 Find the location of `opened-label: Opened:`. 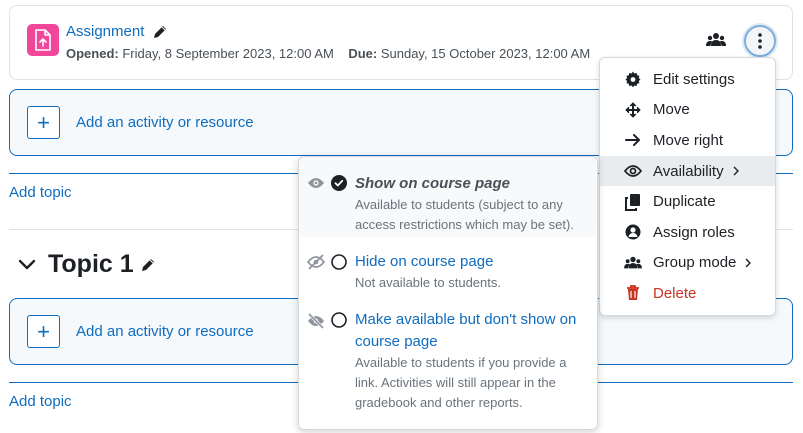

opened-label: Opened: is located at coordinates (92, 53).